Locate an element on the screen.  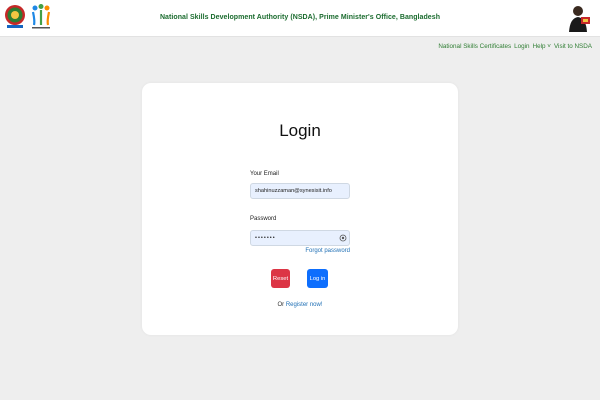
email-field is located at coordinates (300, 191).